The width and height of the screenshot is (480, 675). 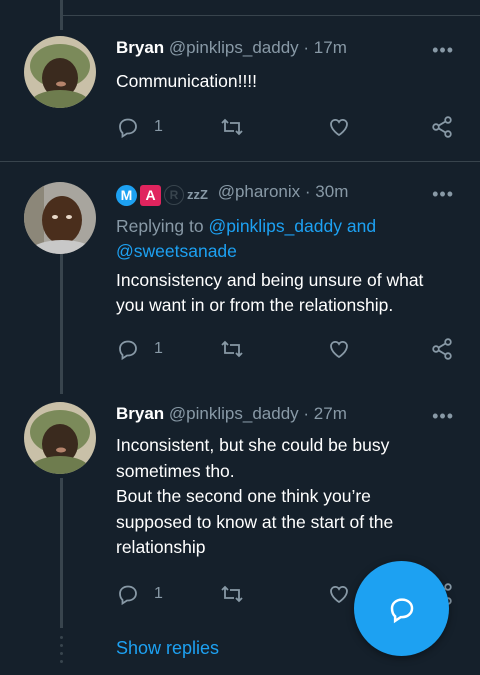 What do you see at coordinates (161, 547) in the screenshot?
I see `tweet-text-line: relationship` at bounding box center [161, 547].